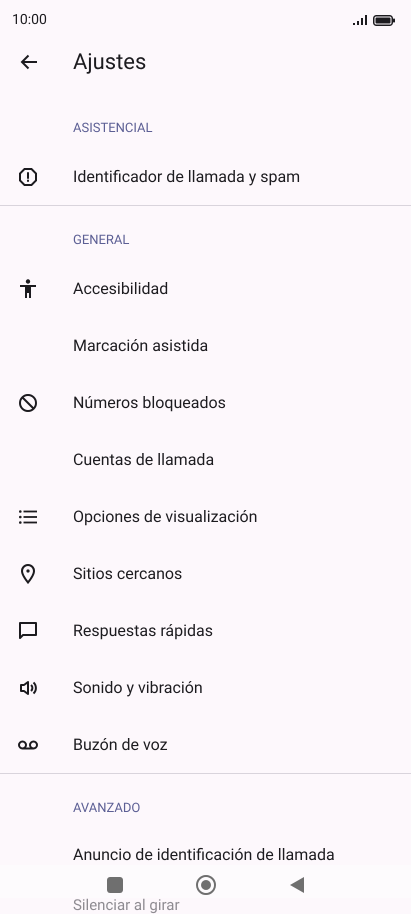 The height and width of the screenshot is (914, 411). I want to click on settings-item: Identificador de llamada y spam, so click(205, 176).